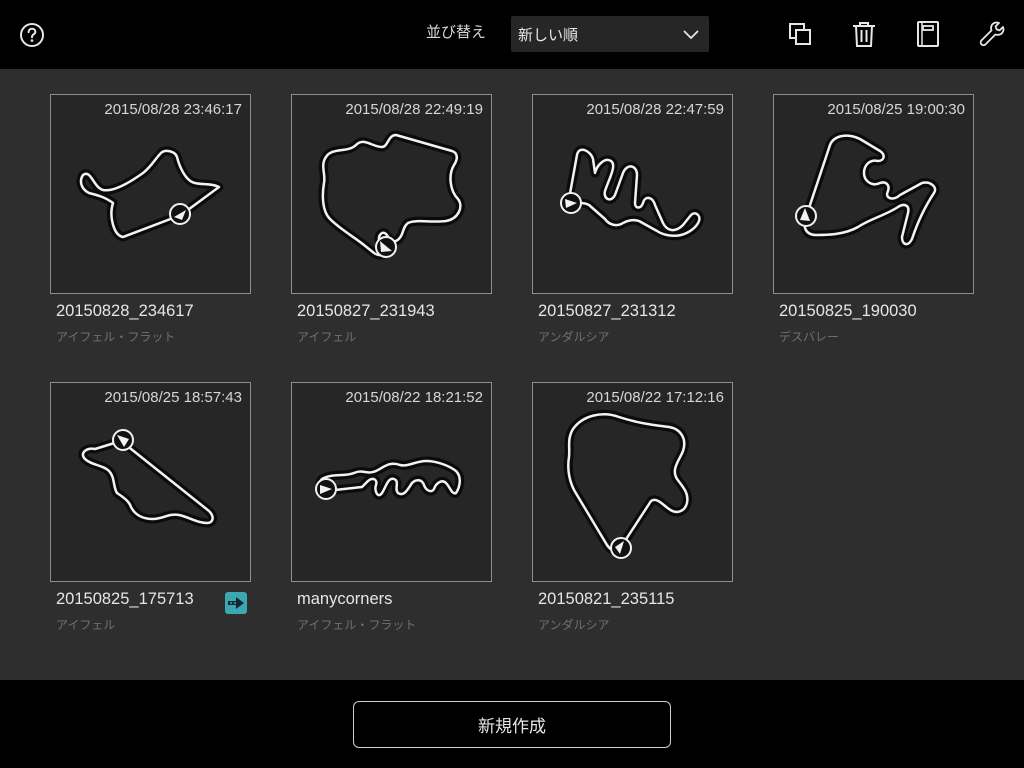 The width and height of the screenshot is (1024, 768). What do you see at coordinates (366, 311) in the screenshot?
I see `session-name: 20150827_231943` at bounding box center [366, 311].